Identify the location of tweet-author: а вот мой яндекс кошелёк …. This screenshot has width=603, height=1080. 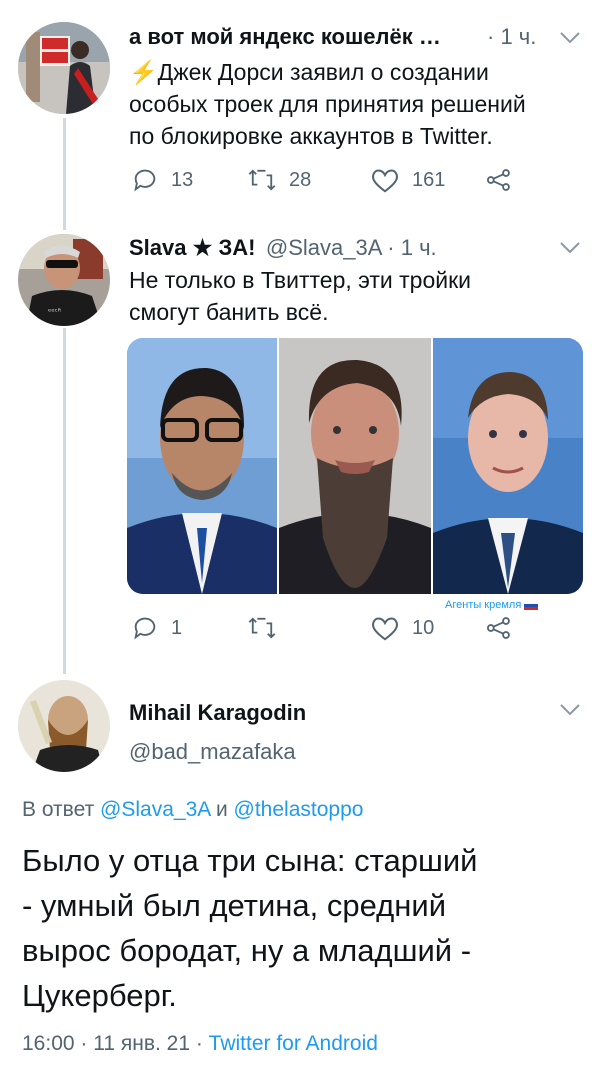
(285, 37).